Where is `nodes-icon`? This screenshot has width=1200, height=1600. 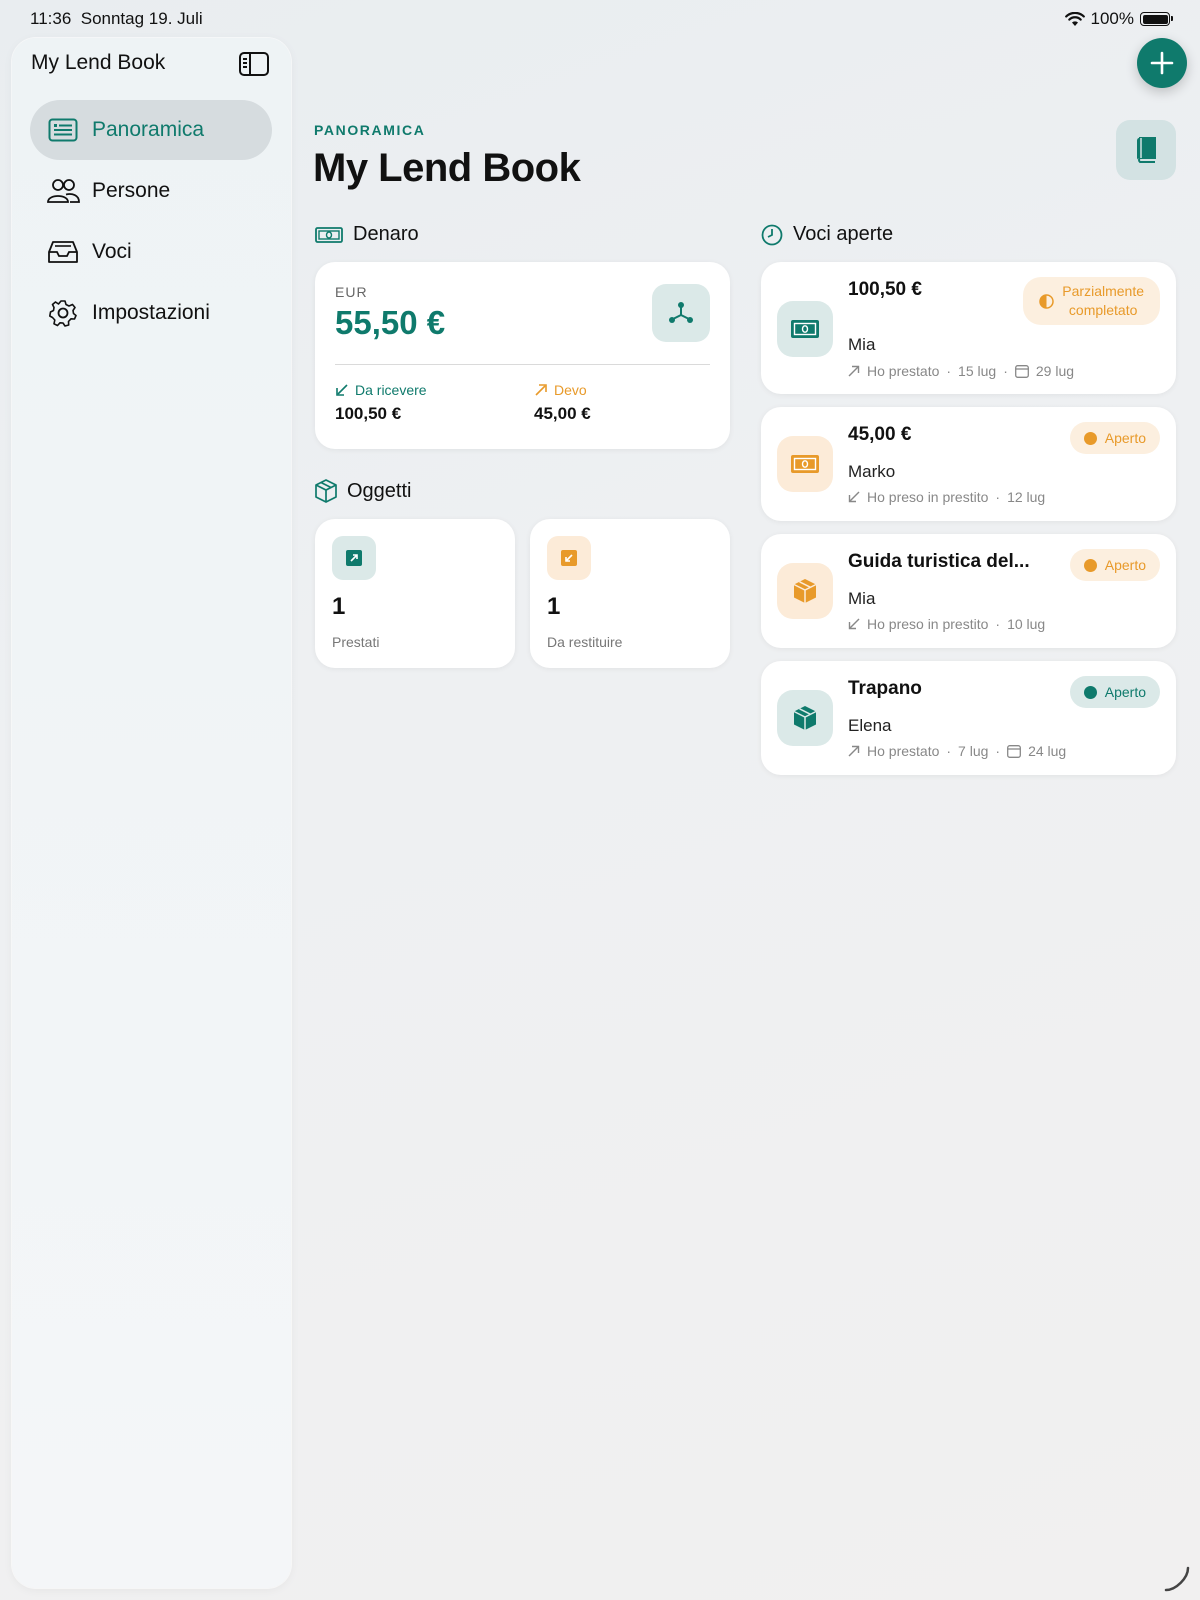
nodes-icon is located at coordinates (681, 312).